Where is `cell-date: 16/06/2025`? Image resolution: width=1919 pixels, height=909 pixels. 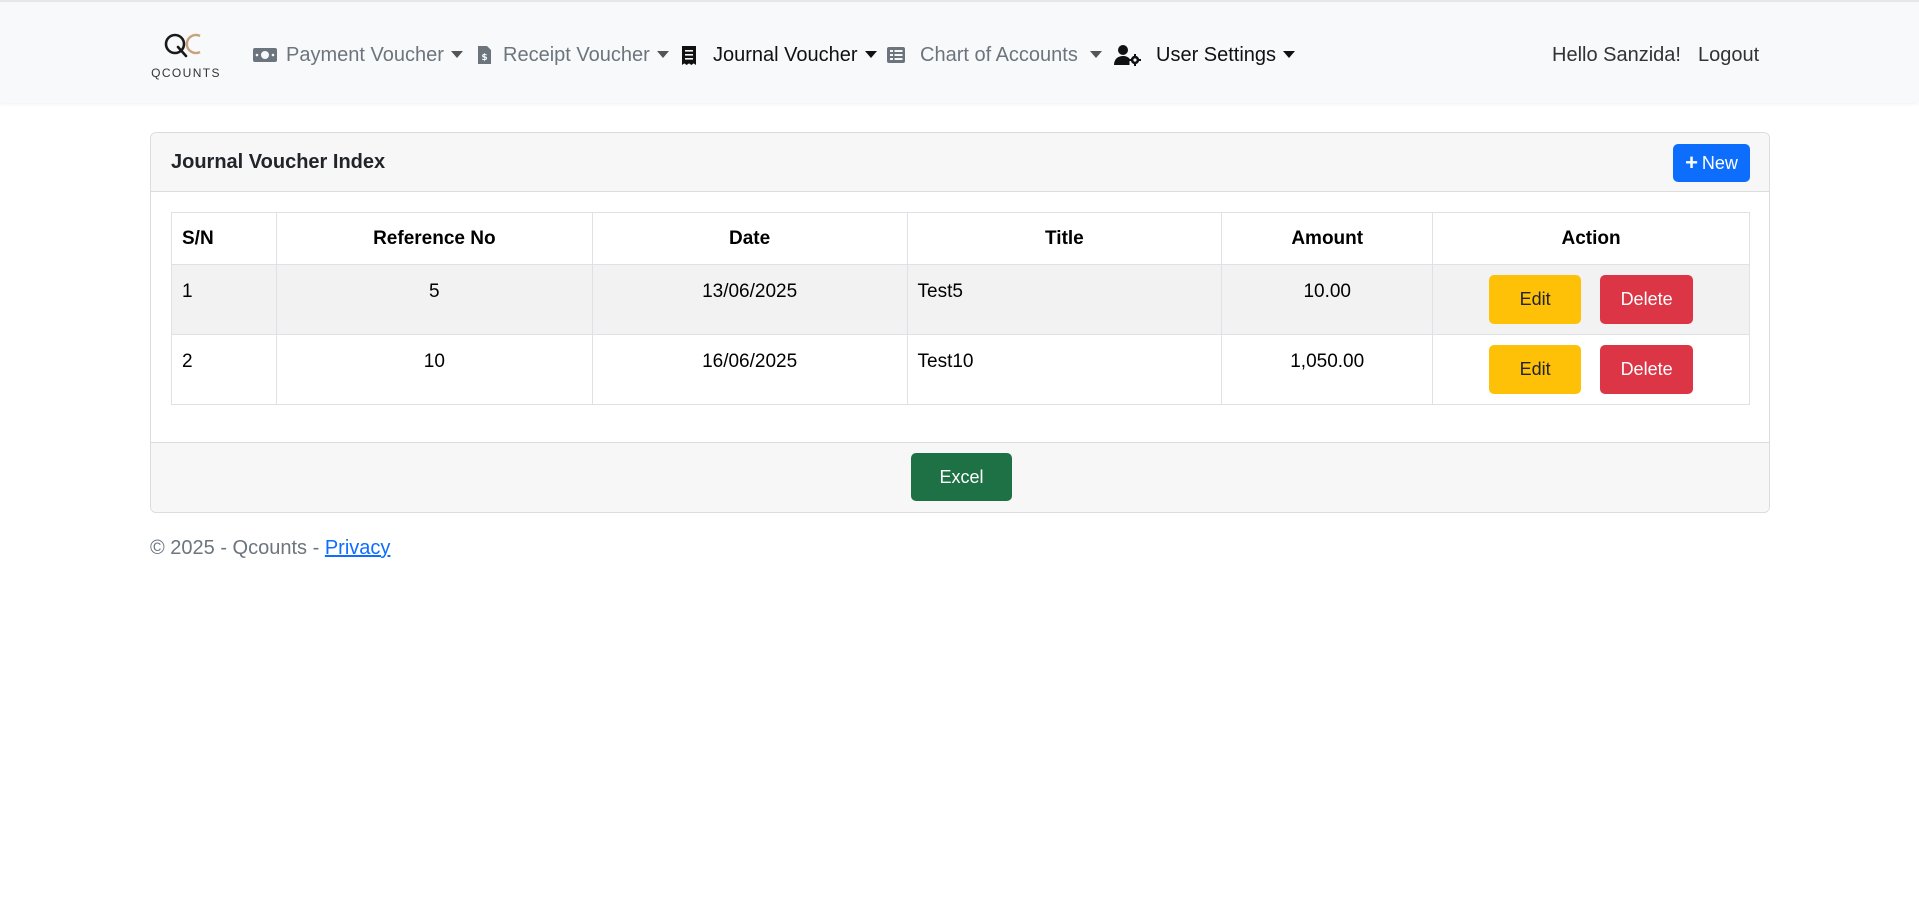 cell-date: 16/06/2025 is located at coordinates (749, 369).